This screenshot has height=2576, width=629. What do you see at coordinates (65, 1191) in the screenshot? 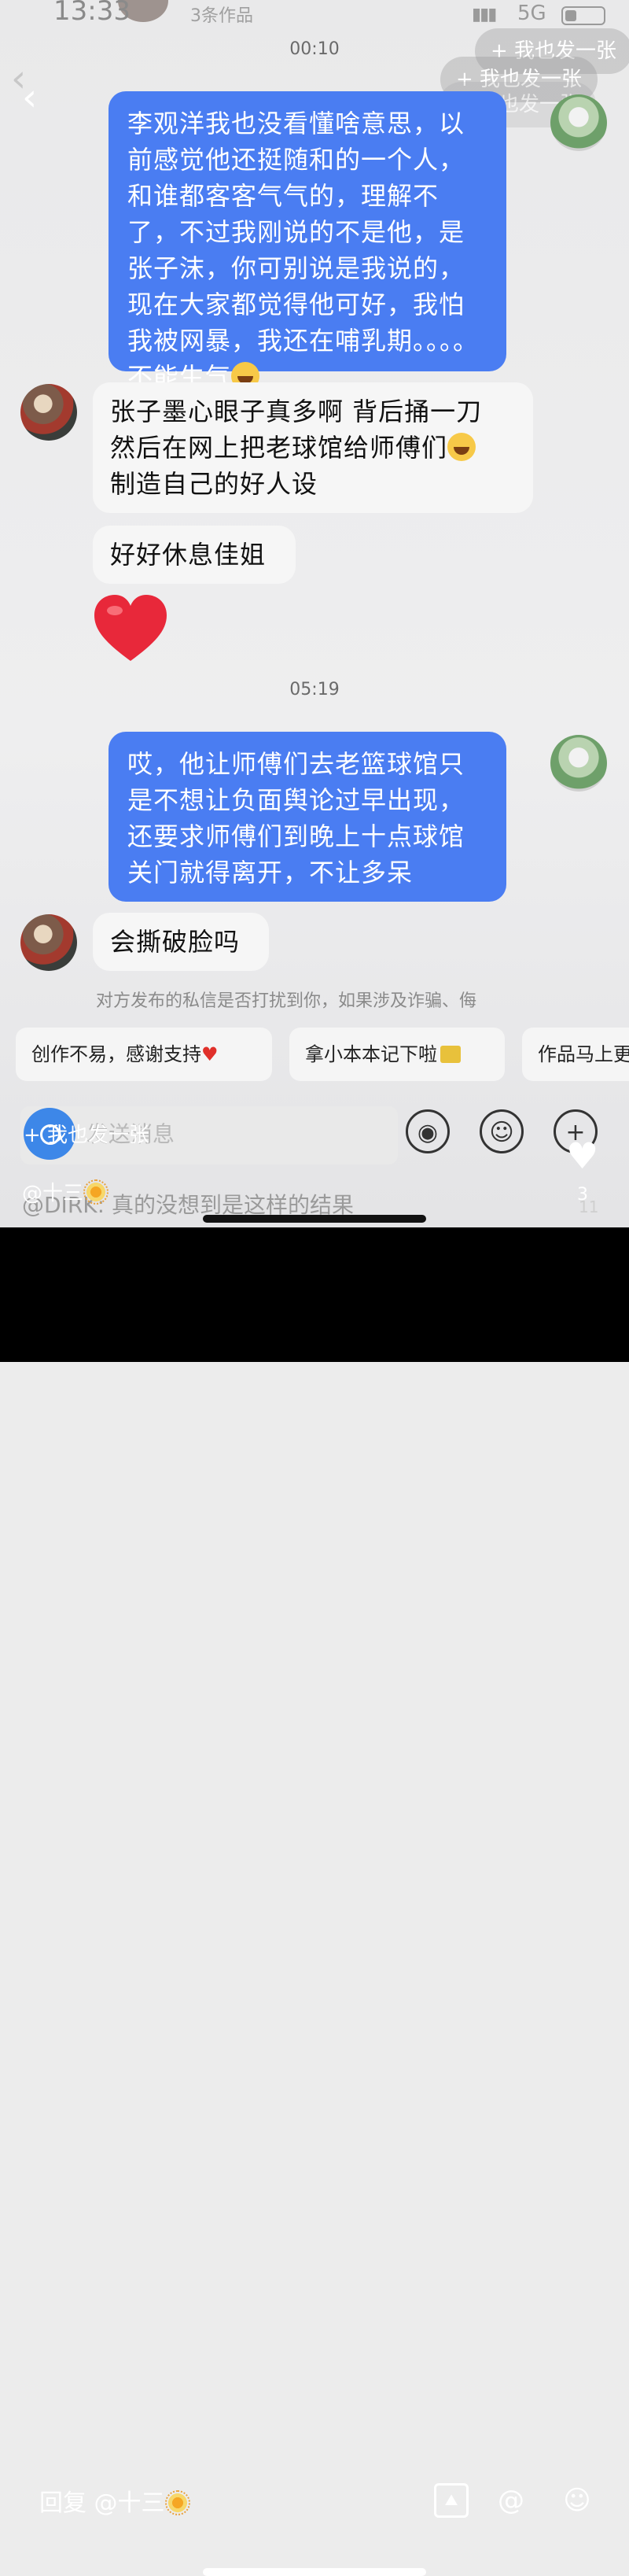
I see `post-author: @十三` at bounding box center [65, 1191].